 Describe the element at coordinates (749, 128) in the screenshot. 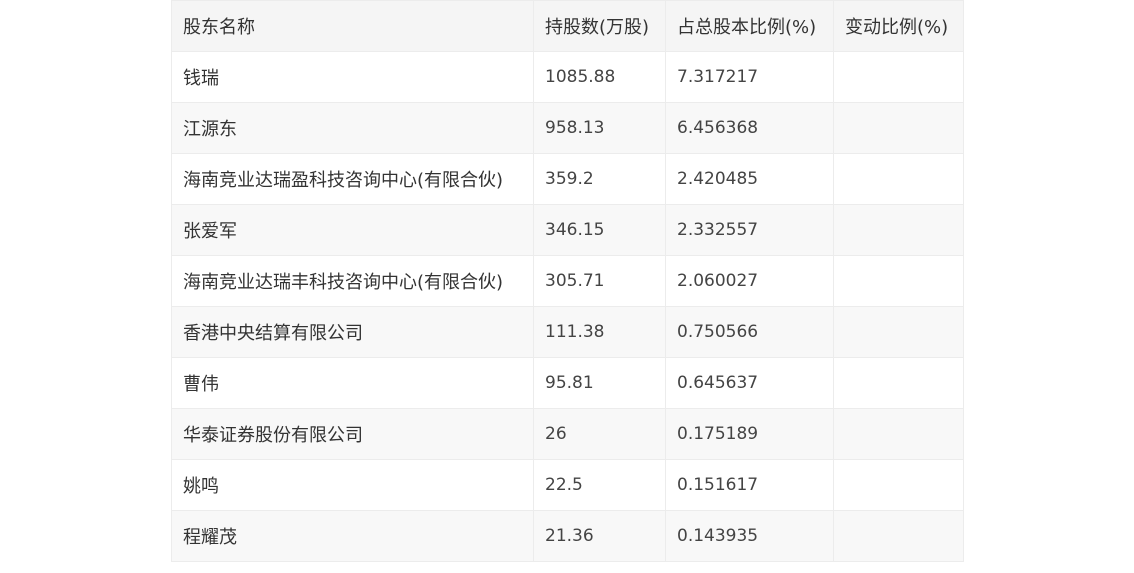

I see `cell-share-ratio: 6.456368` at that location.